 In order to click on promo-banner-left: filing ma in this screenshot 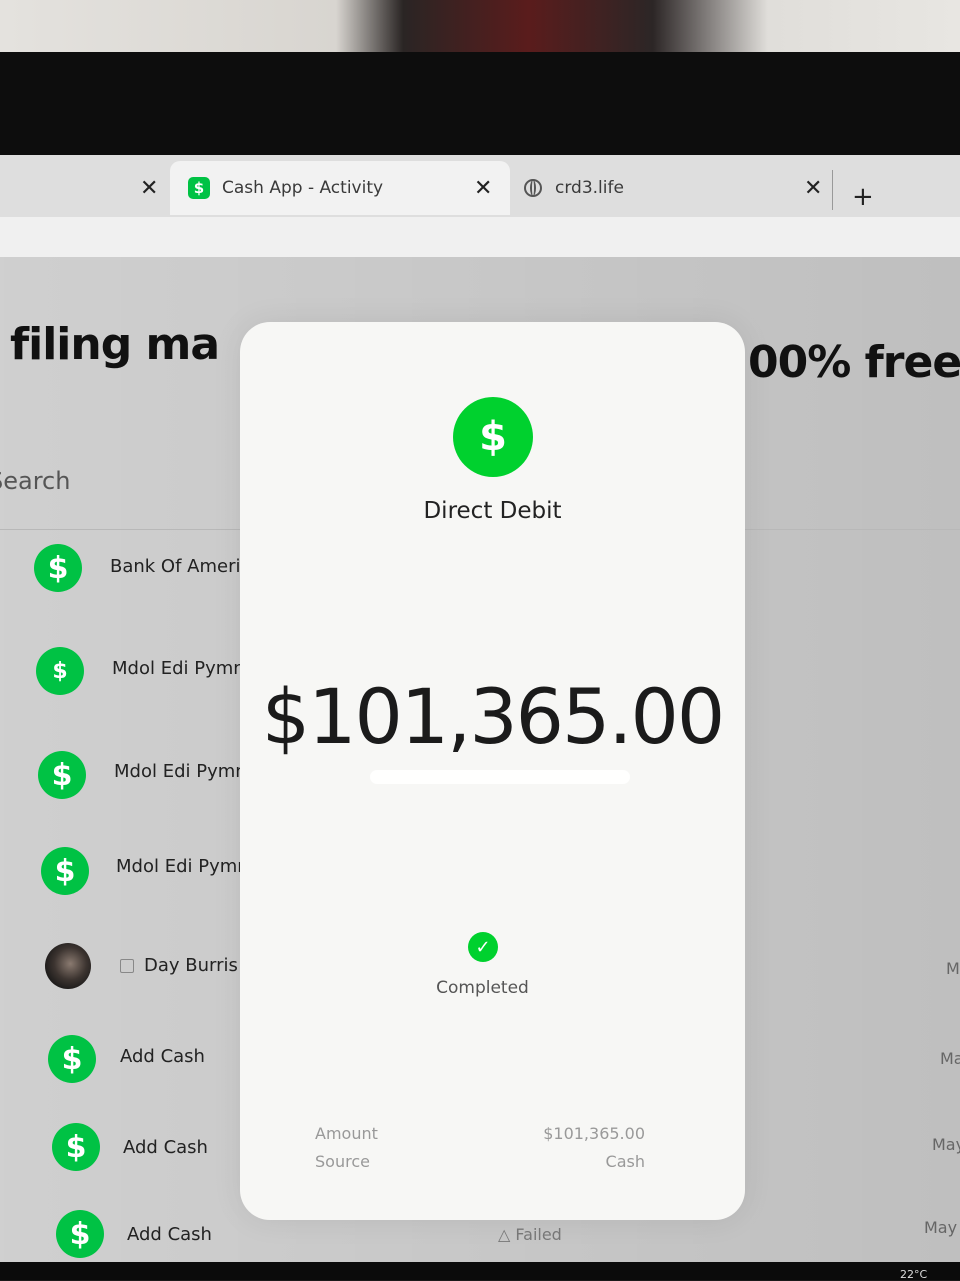, I will do `click(115, 344)`.